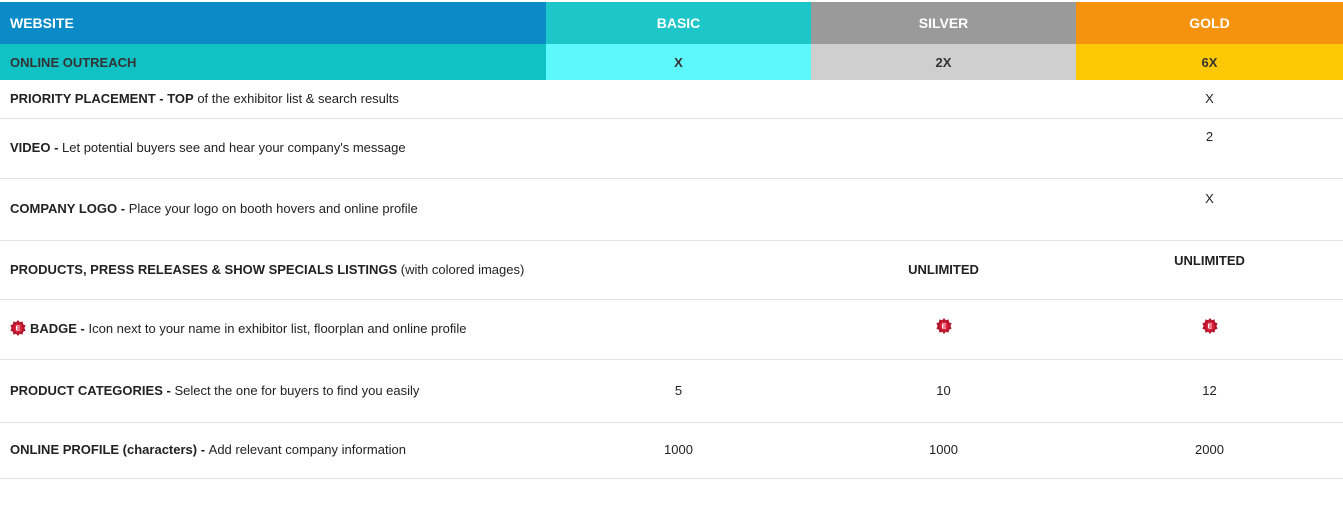  Describe the element at coordinates (59, 328) in the screenshot. I see `feature-title: BADGE -` at that location.